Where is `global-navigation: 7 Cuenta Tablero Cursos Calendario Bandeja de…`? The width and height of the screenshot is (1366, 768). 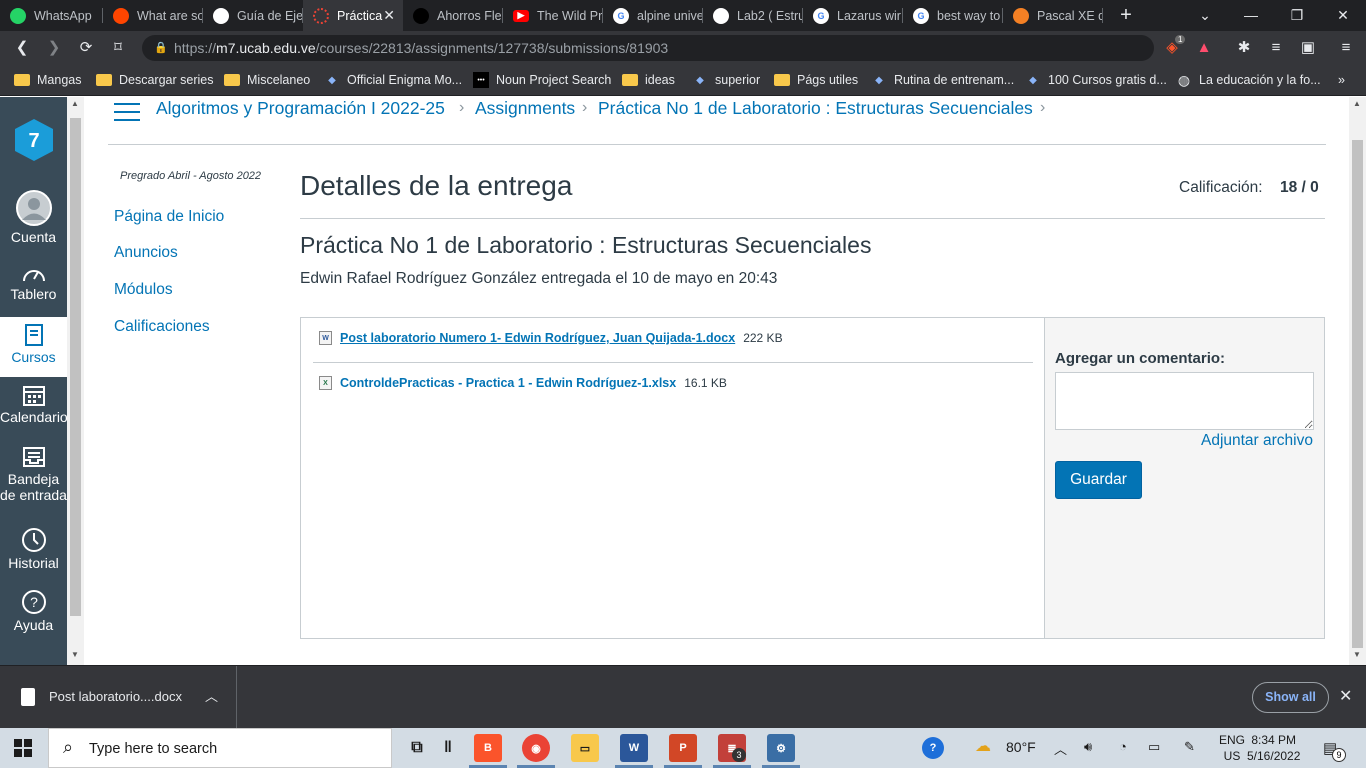 global-navigation: 7 Cuenta Tablero Cursos Calendario Bandeja de… is located at coordinates (34, 381).